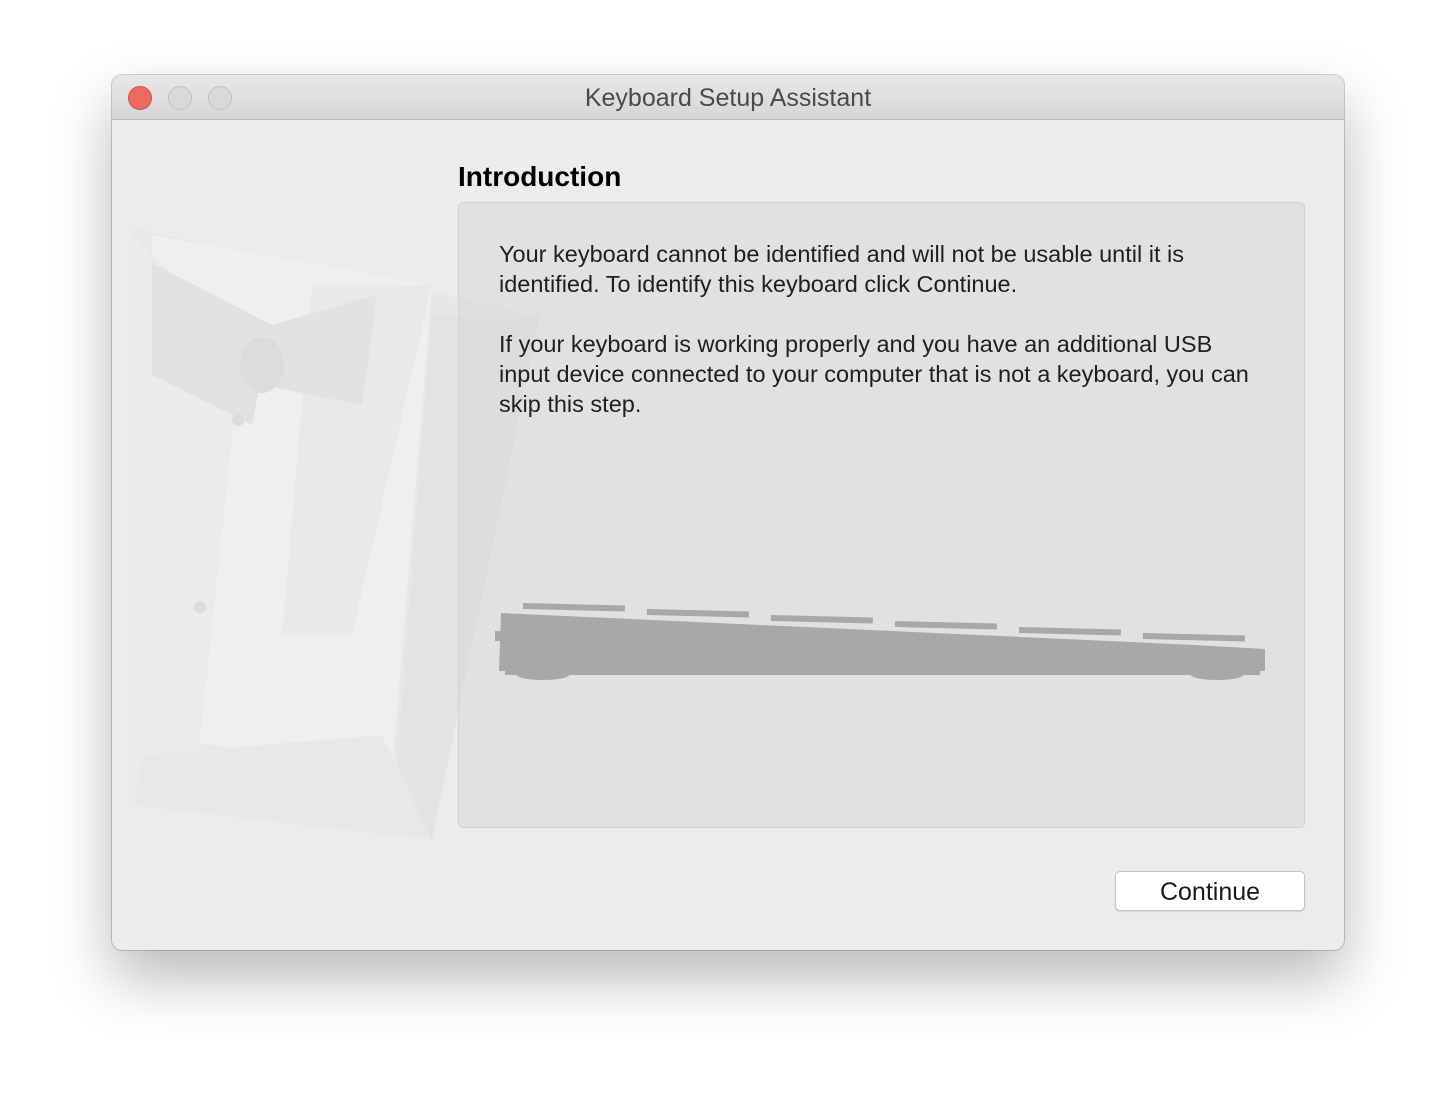 Image resolution: width=1456 pixels, height=1098 pixels. I want to click on keyboard-side-icon, so click(880, 641).